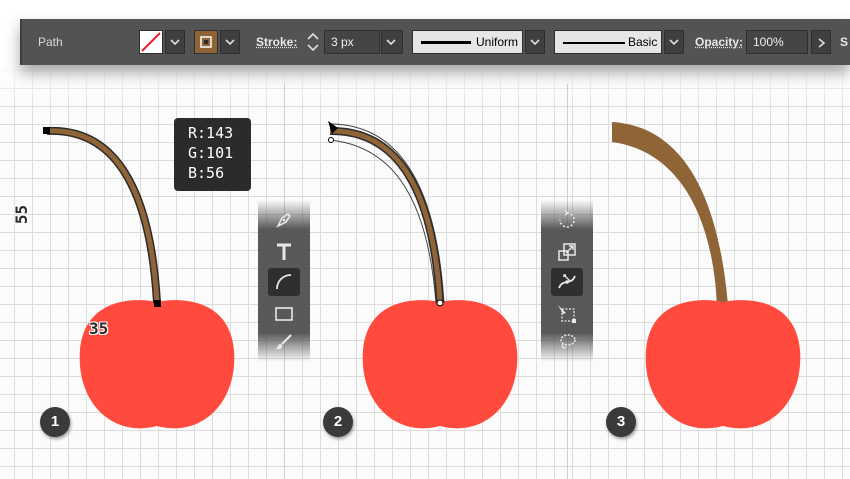  I want to click on width-point, so click(331, 140).